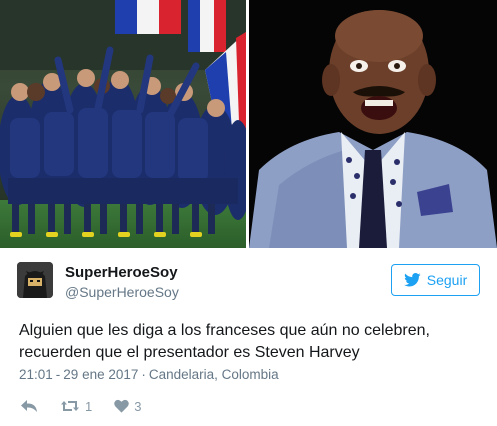  Describe the element at coordinates (35, 280) in the screenshot. I see `avatar` at that location.